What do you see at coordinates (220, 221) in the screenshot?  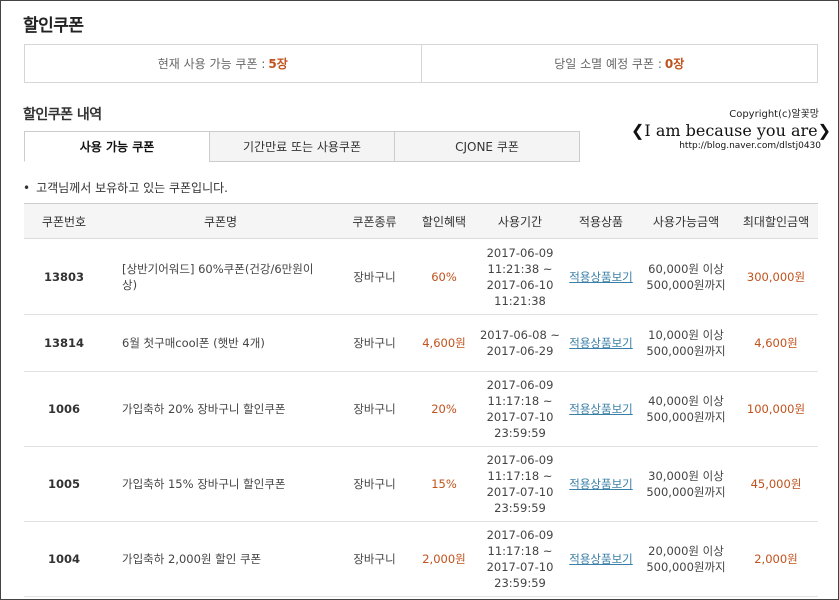 I see `header-coupon-name: 쿠폰명` at bounding box center [220, 221].